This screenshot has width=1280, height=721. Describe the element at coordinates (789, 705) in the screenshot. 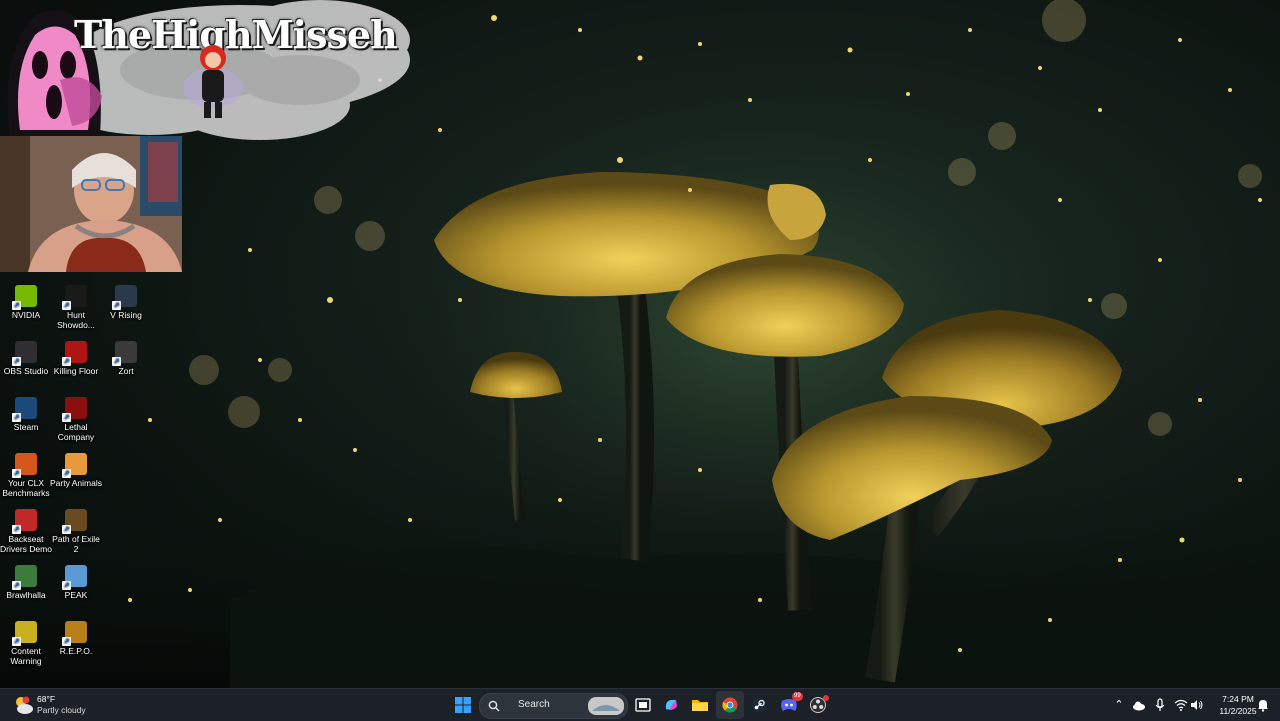

I see `discord-button: 99` at that location.